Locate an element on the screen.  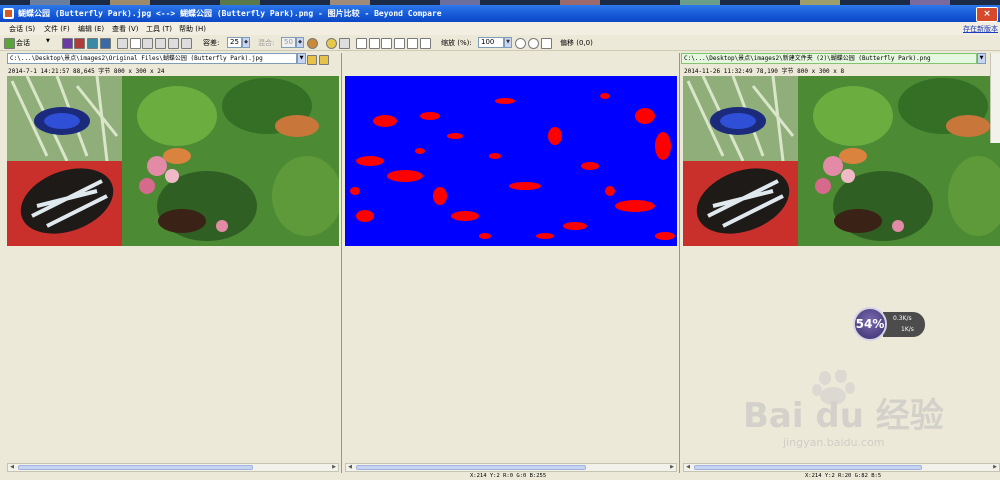
center-horizontal-scrollbar: ◀ ▶ is located at coordinates (511, 467).